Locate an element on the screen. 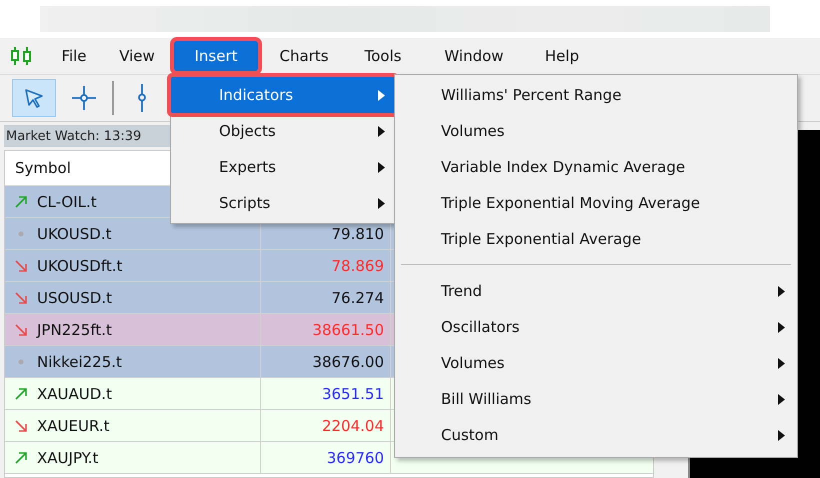  cursor-icon is located at coordinates (34, 98).